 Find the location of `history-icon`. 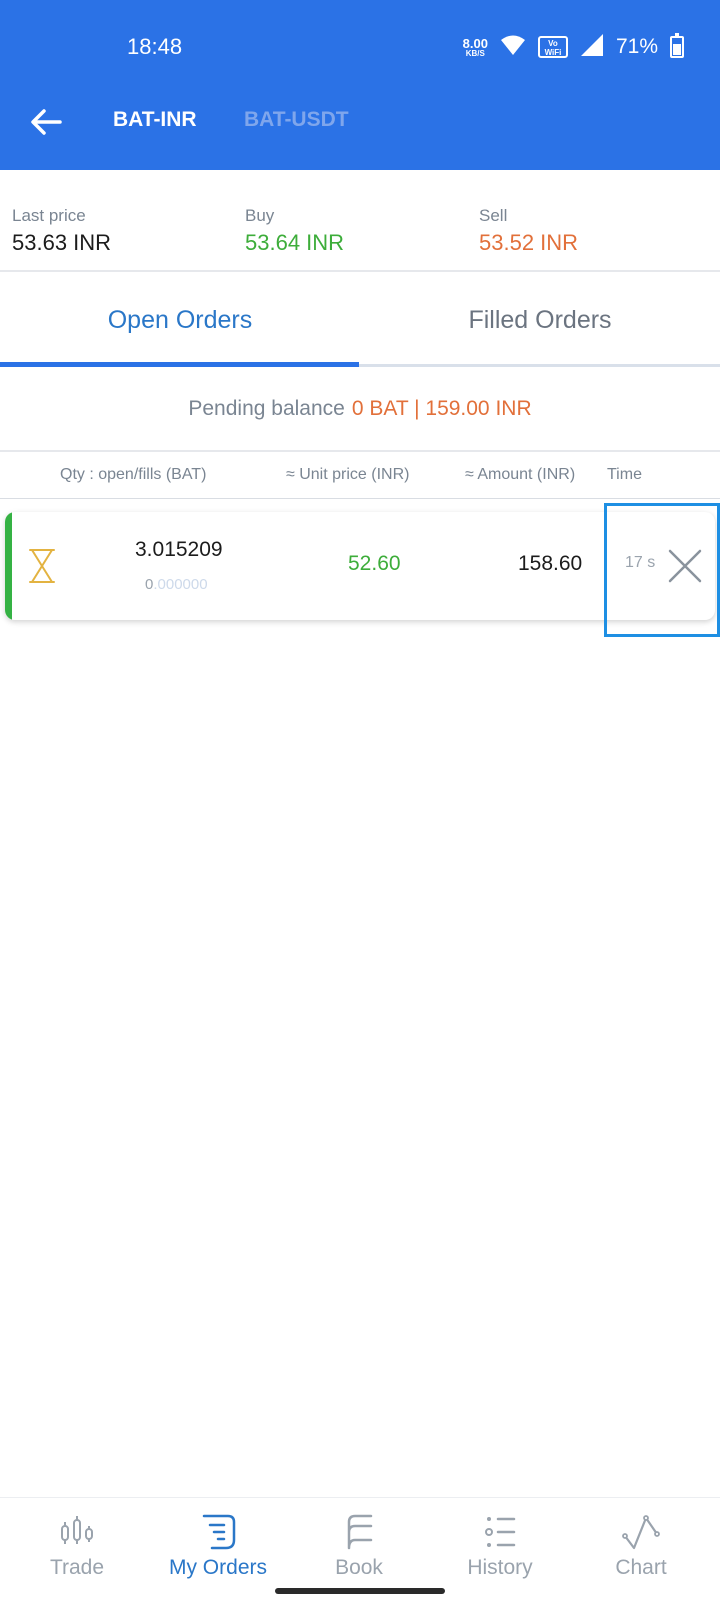

history-icon is located at coordinates (500, 1532).